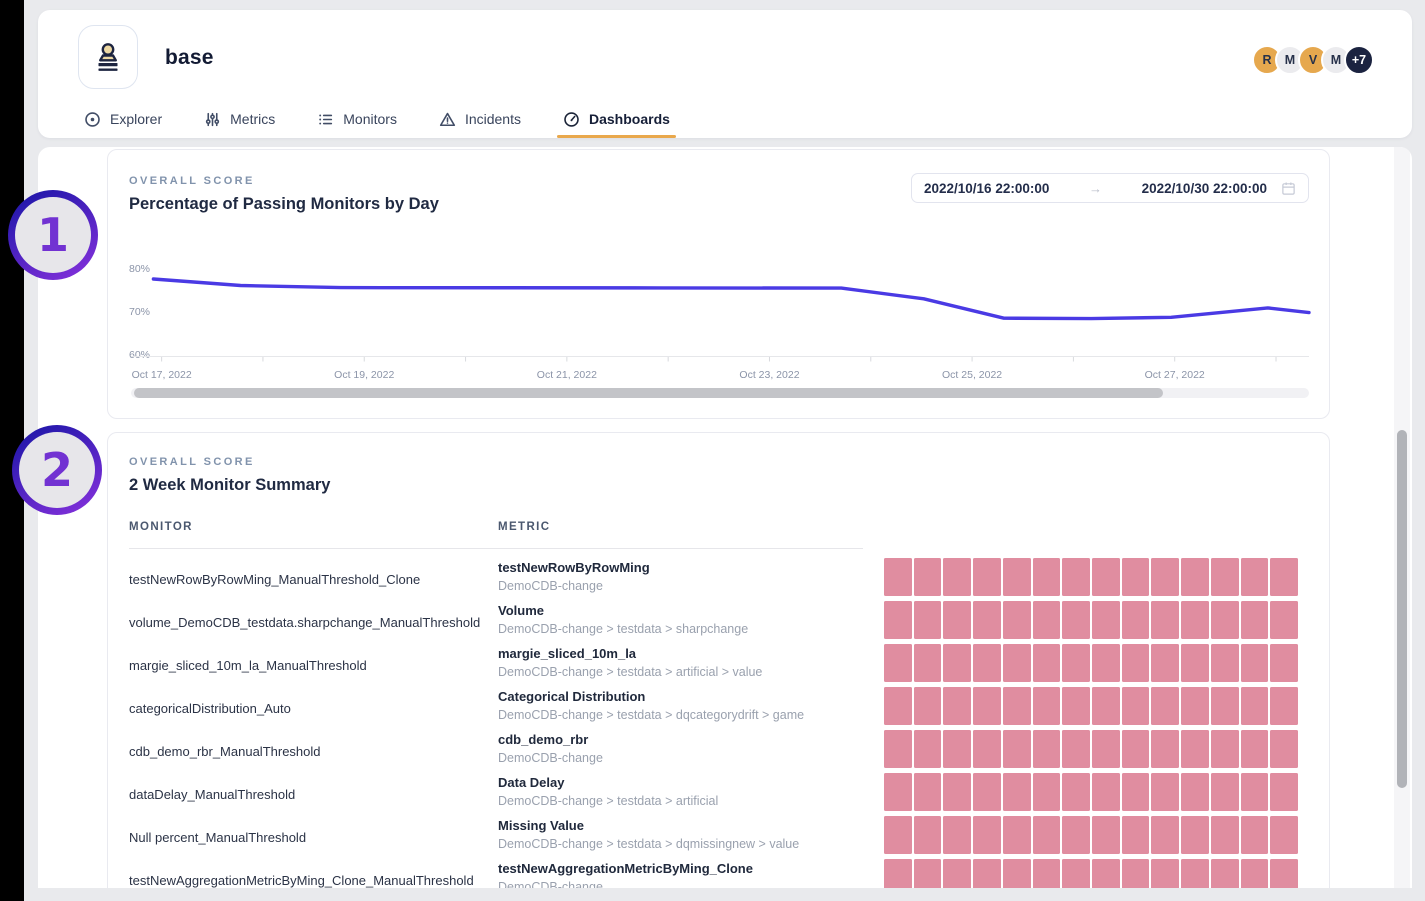 This screenshot has width=1425, height=901. What do you see at coordinates (212, 794) in the screenshot?
I see `monitor-name: dataDelay_ManualThreshold` at bounding box center [212, 794].